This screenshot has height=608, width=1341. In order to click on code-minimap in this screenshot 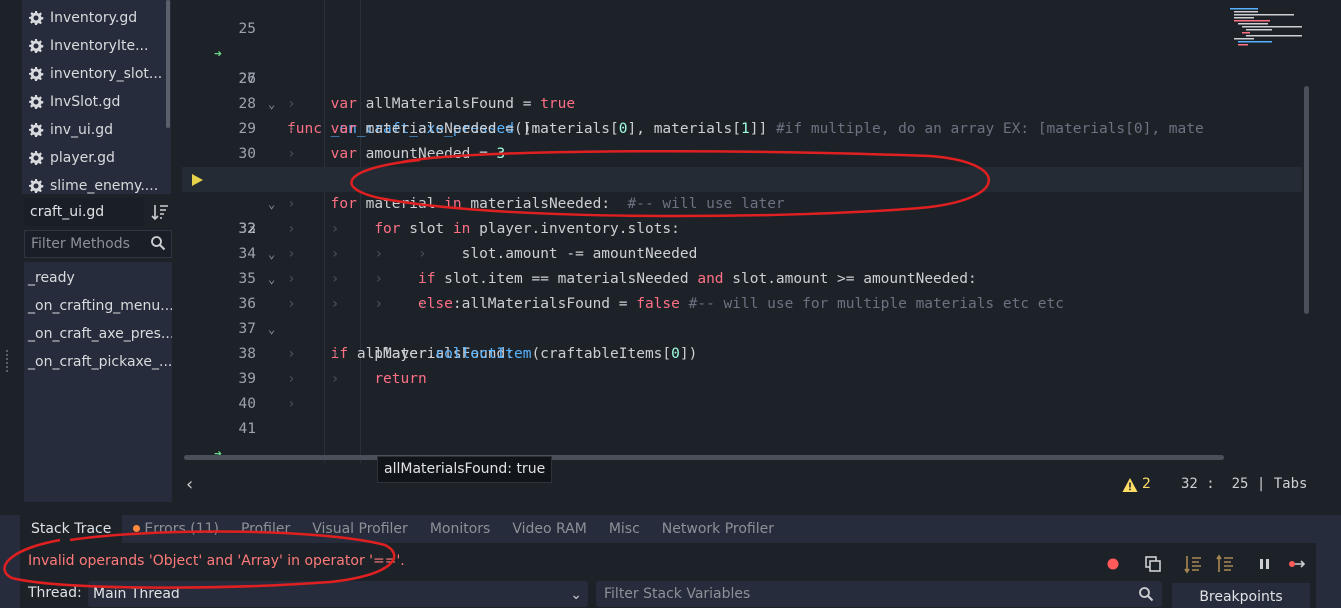, I will do `click(1271, 30)`.